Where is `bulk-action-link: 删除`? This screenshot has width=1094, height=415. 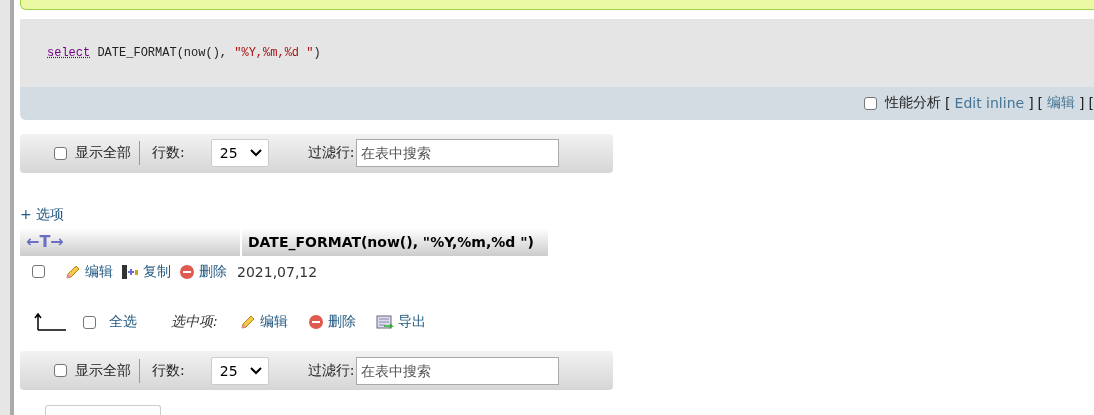
bulk-action-link: 删除 is located at coordinates (331, 322).